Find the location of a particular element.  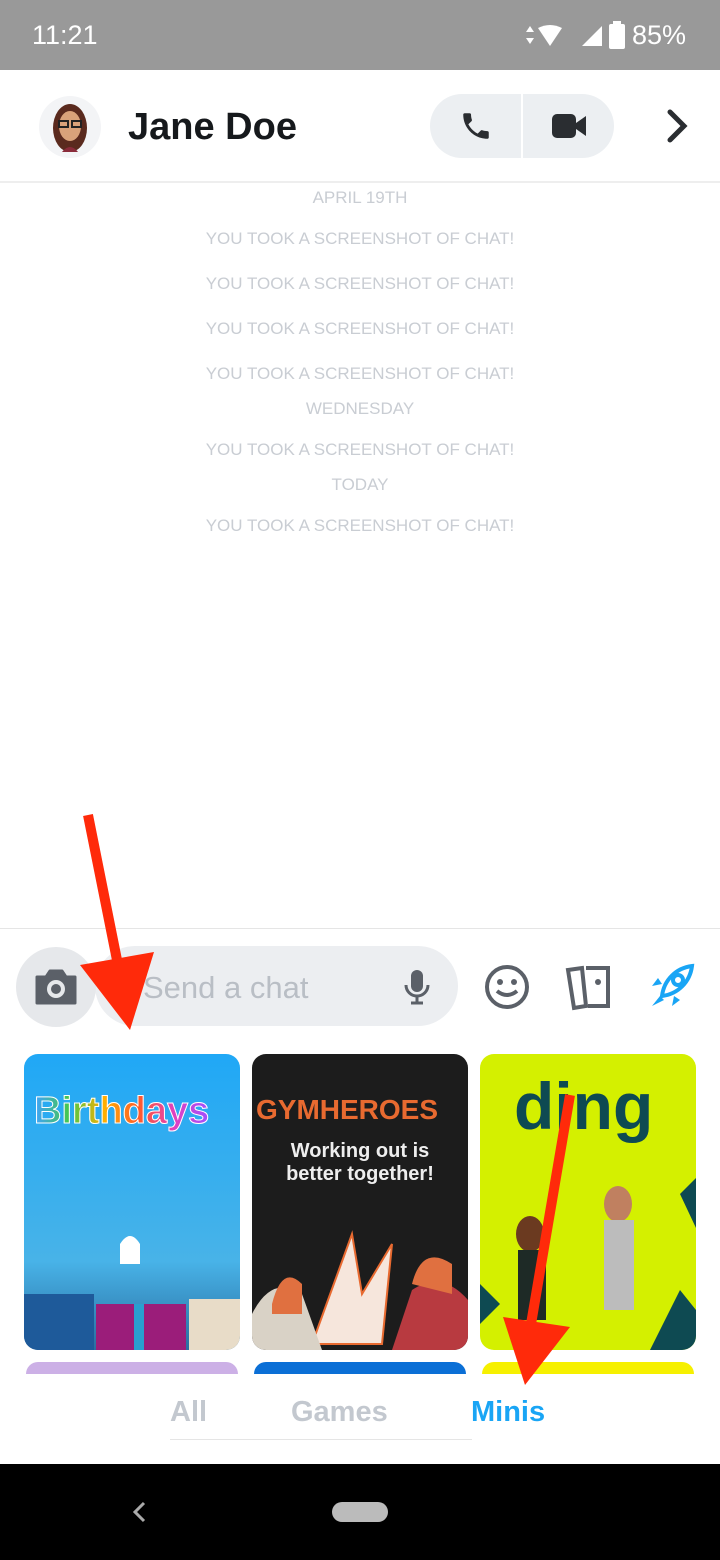

phone-icon is located at coordinates (475, 126).